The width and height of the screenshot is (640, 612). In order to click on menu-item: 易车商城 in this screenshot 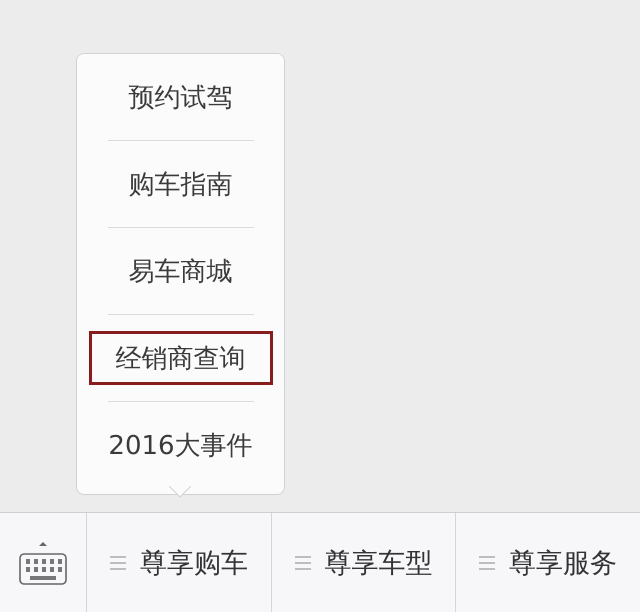, I will do `click(180, 271)`.